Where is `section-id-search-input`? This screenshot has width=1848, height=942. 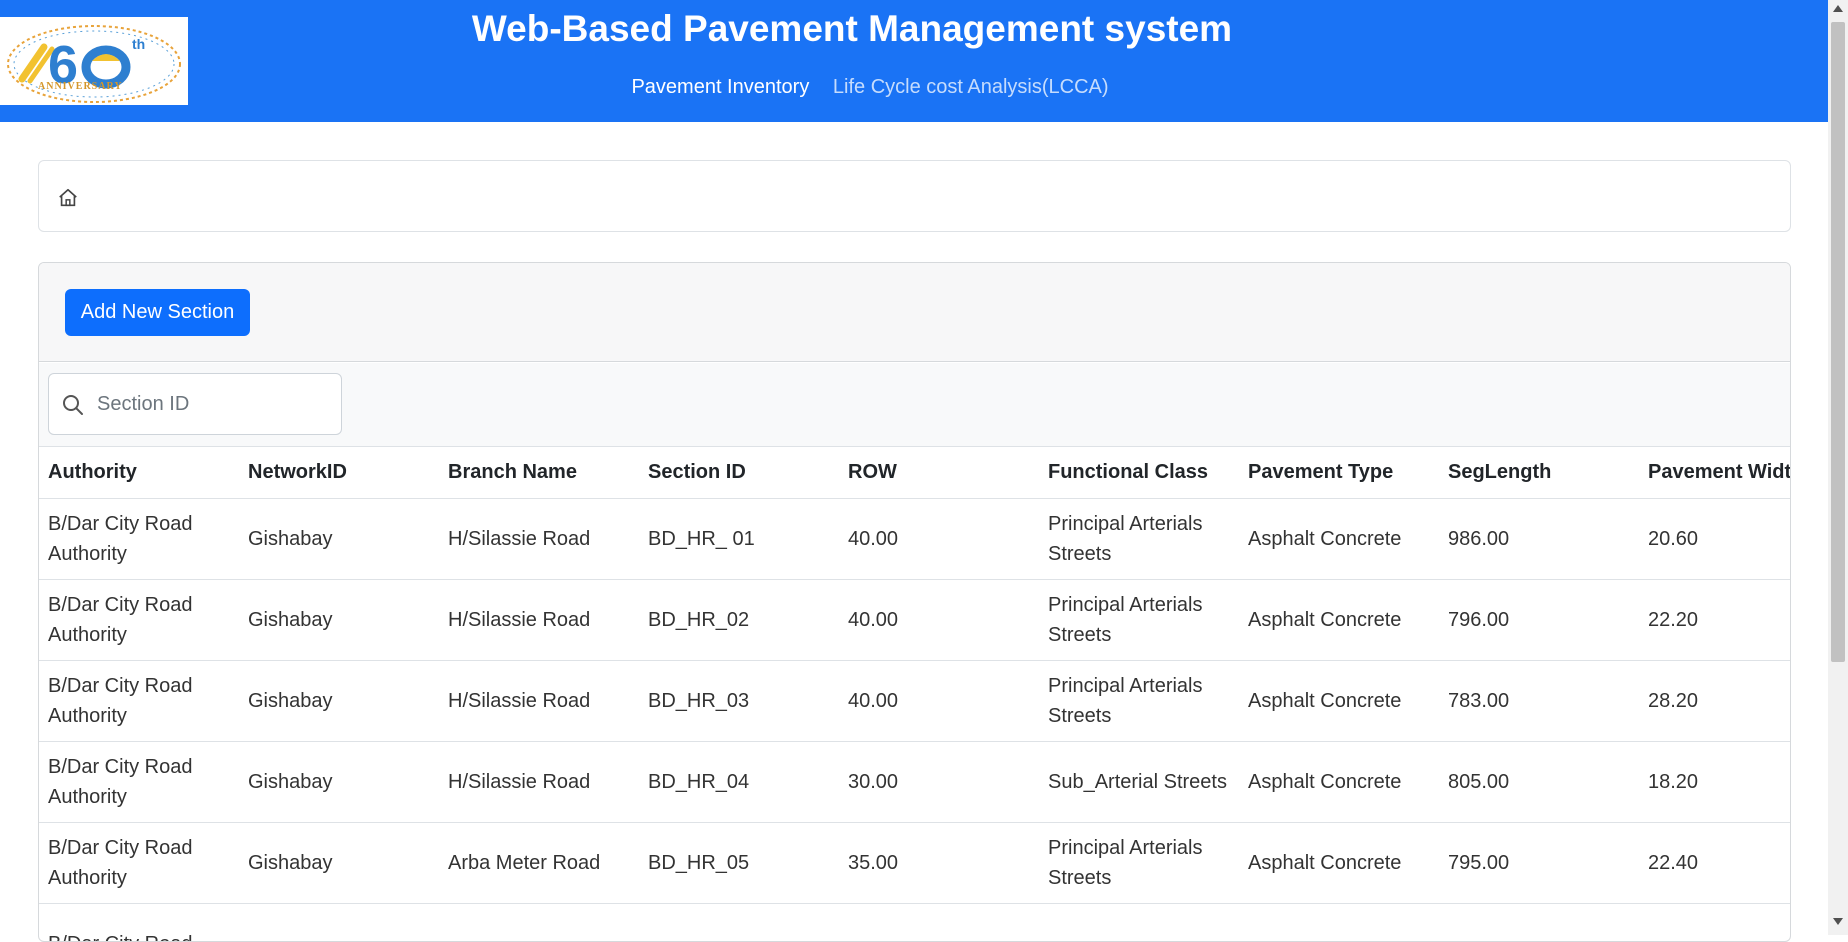
section-id-search-input is located at coordinates (212, 404).